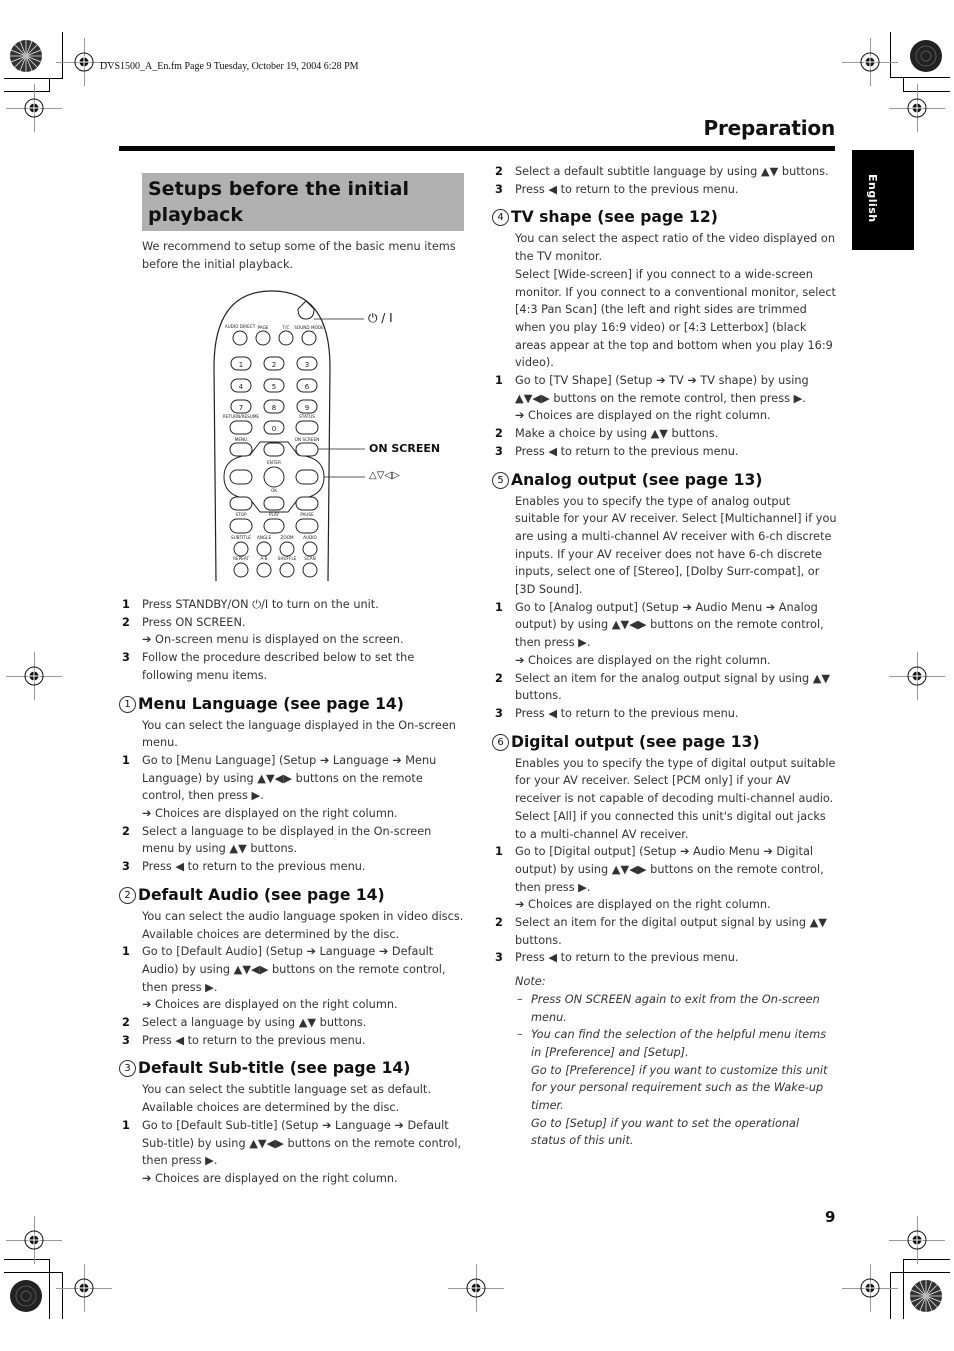 The image size is (954, 1351). Describe the element at coordinates (240, 326) in the screenshot. I see `svg-text: AUDIO DIRECT` at that location.